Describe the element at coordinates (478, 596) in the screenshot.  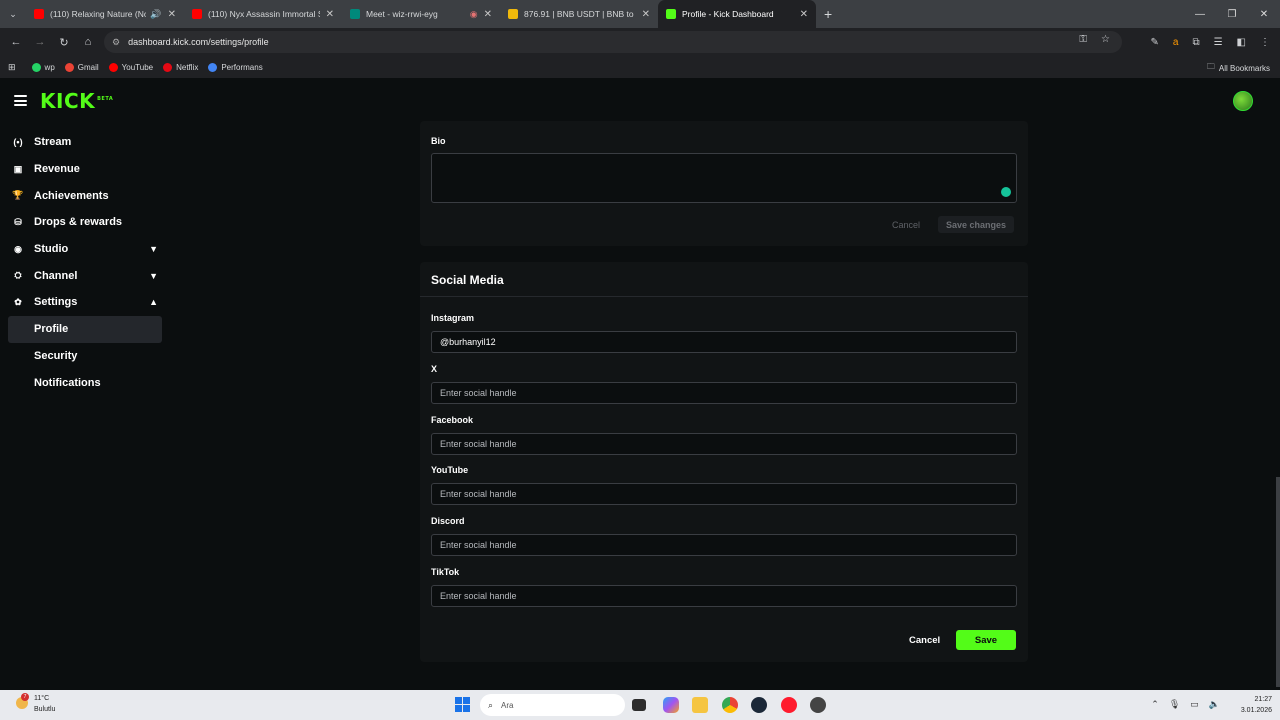
I see `tiktok-placeholder: Enter social handle` at that location.